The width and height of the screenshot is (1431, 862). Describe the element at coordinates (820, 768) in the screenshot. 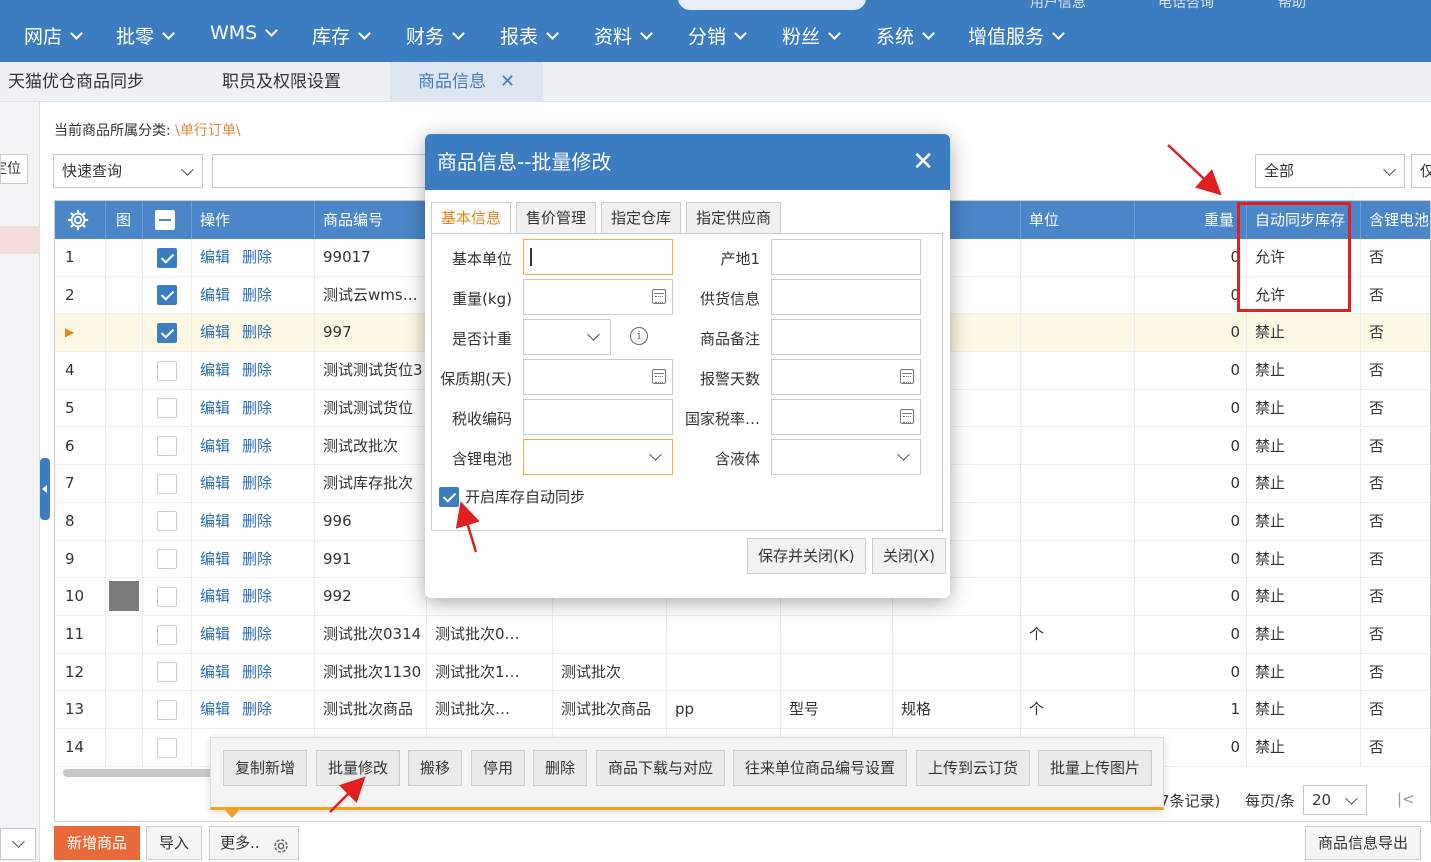

I see `partner-code-button: 往来单位商品编号设置` at that location.